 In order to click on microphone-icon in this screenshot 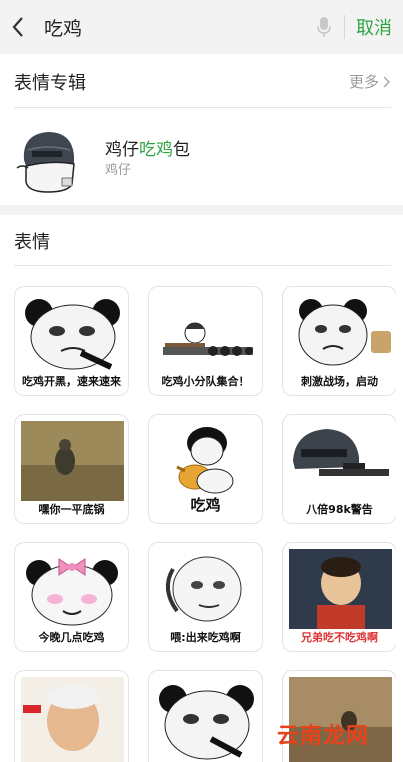, I will do `click(324, 27)`.